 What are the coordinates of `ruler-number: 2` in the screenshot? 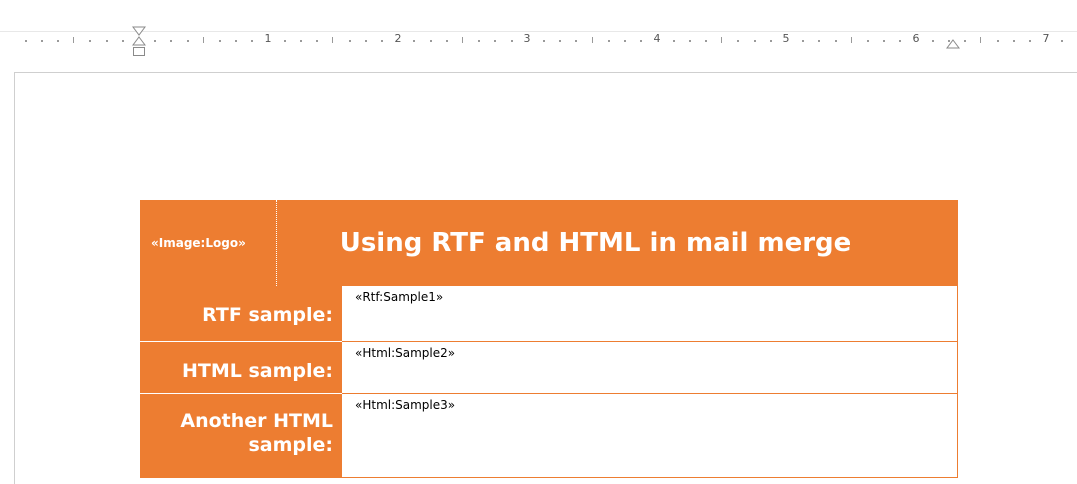 It's located at (398, 38).